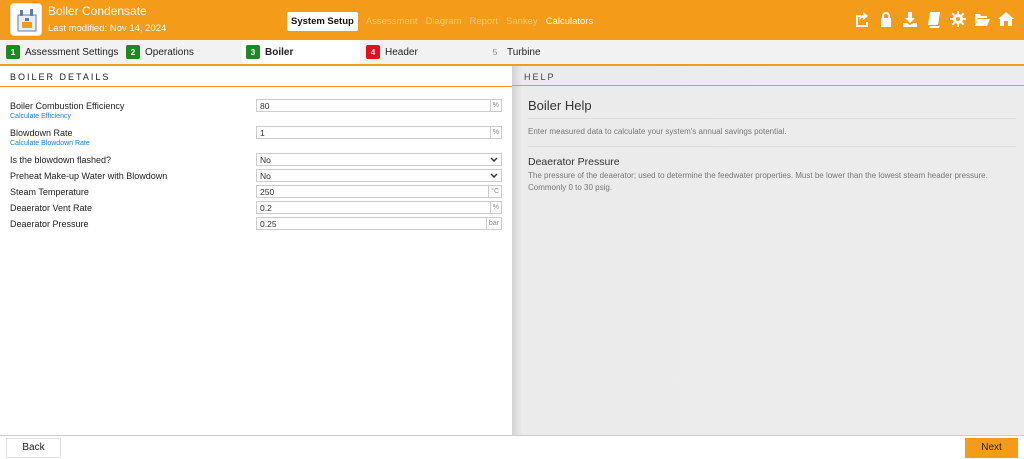 This screenshot has width=1024, height=459. Describe the element at coordinates (322, 21) in the screenshot. I see `nav-system-setup: System Setup` at that location.